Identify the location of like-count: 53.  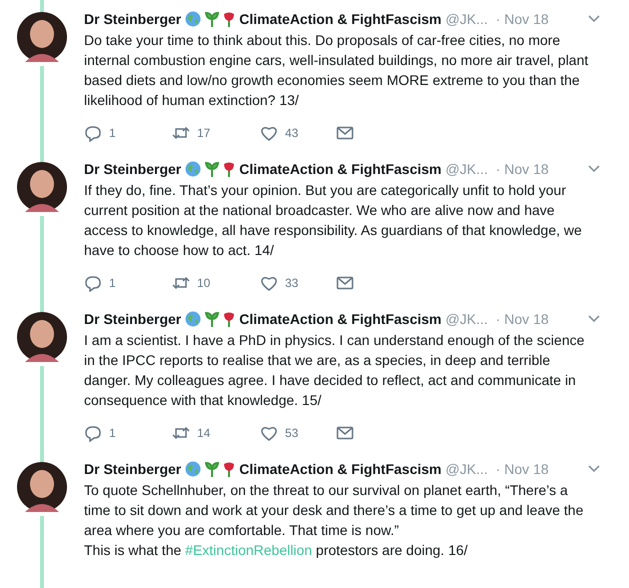
(291, 433).